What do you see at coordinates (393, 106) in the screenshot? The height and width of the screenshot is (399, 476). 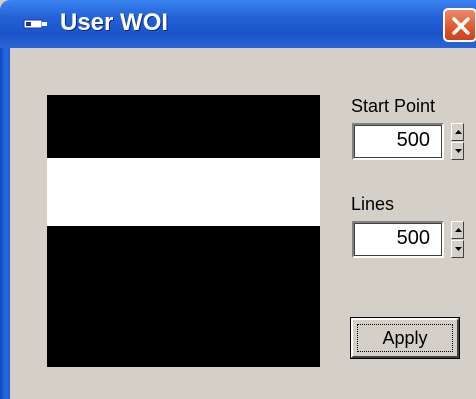 I see `start-point-label: Start Point` at bounding box center [393, 106].